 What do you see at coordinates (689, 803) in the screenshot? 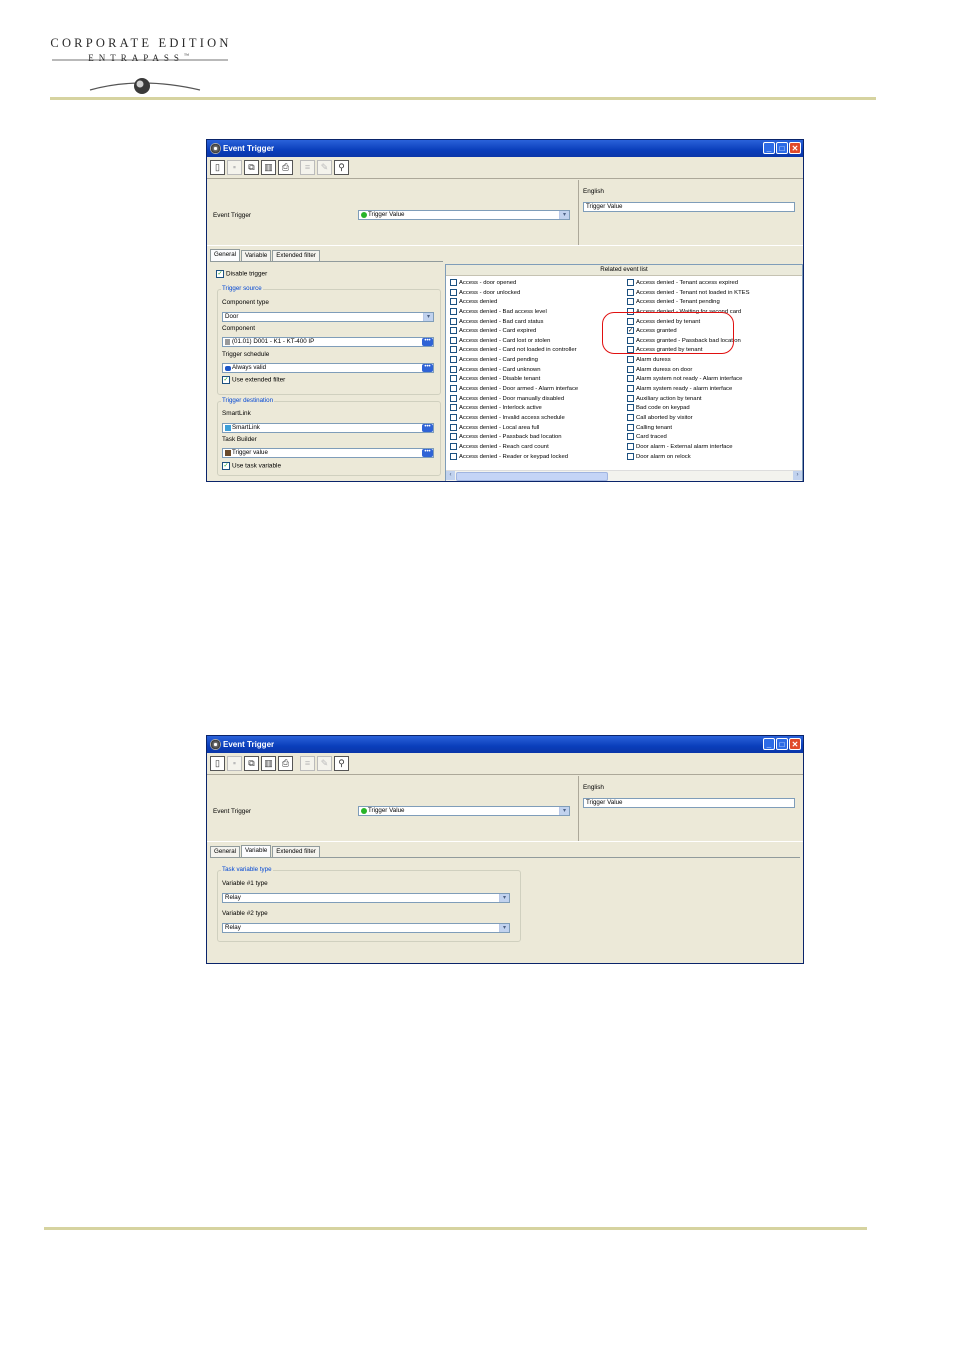
I see `language-text-field: Trigger Value` at bounding box center [689, 803].